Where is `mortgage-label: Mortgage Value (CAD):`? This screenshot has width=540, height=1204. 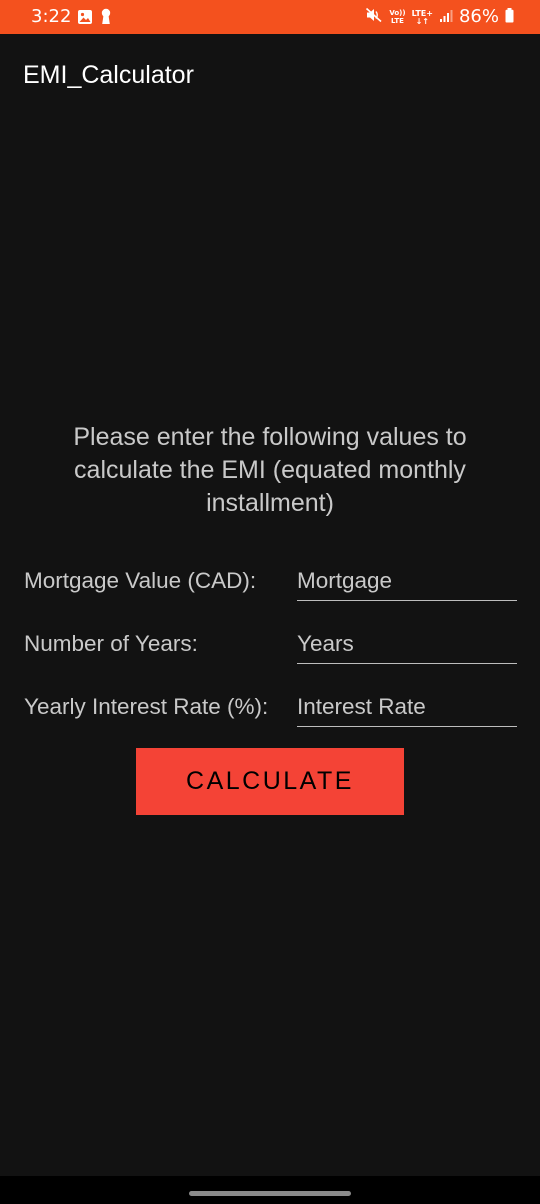
mortgage-label: Mortgage Value (CAD): is located at coordinates (140, 580).